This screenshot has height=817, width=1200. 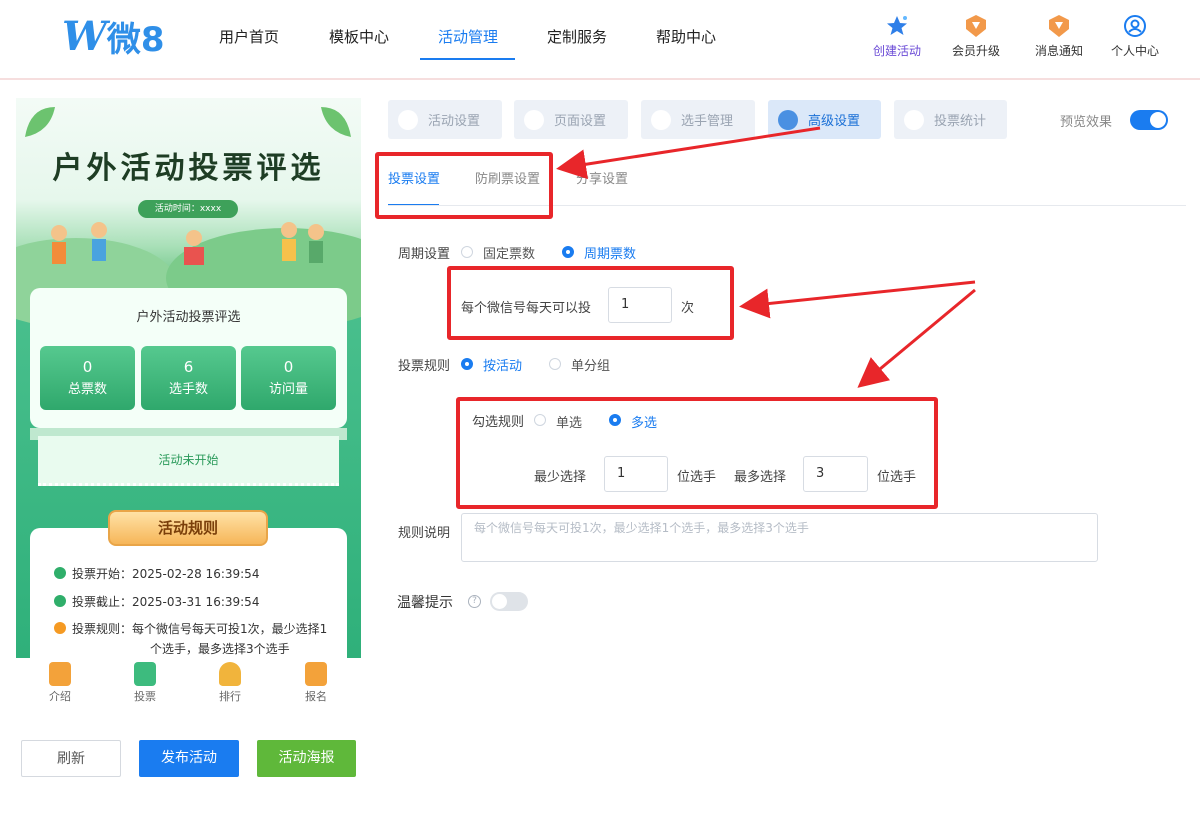 What do you see at coordinates (425, 603) in the screenshot?
I see `warm-tip-label: 温馨提示` at bounding box center [425, 603].